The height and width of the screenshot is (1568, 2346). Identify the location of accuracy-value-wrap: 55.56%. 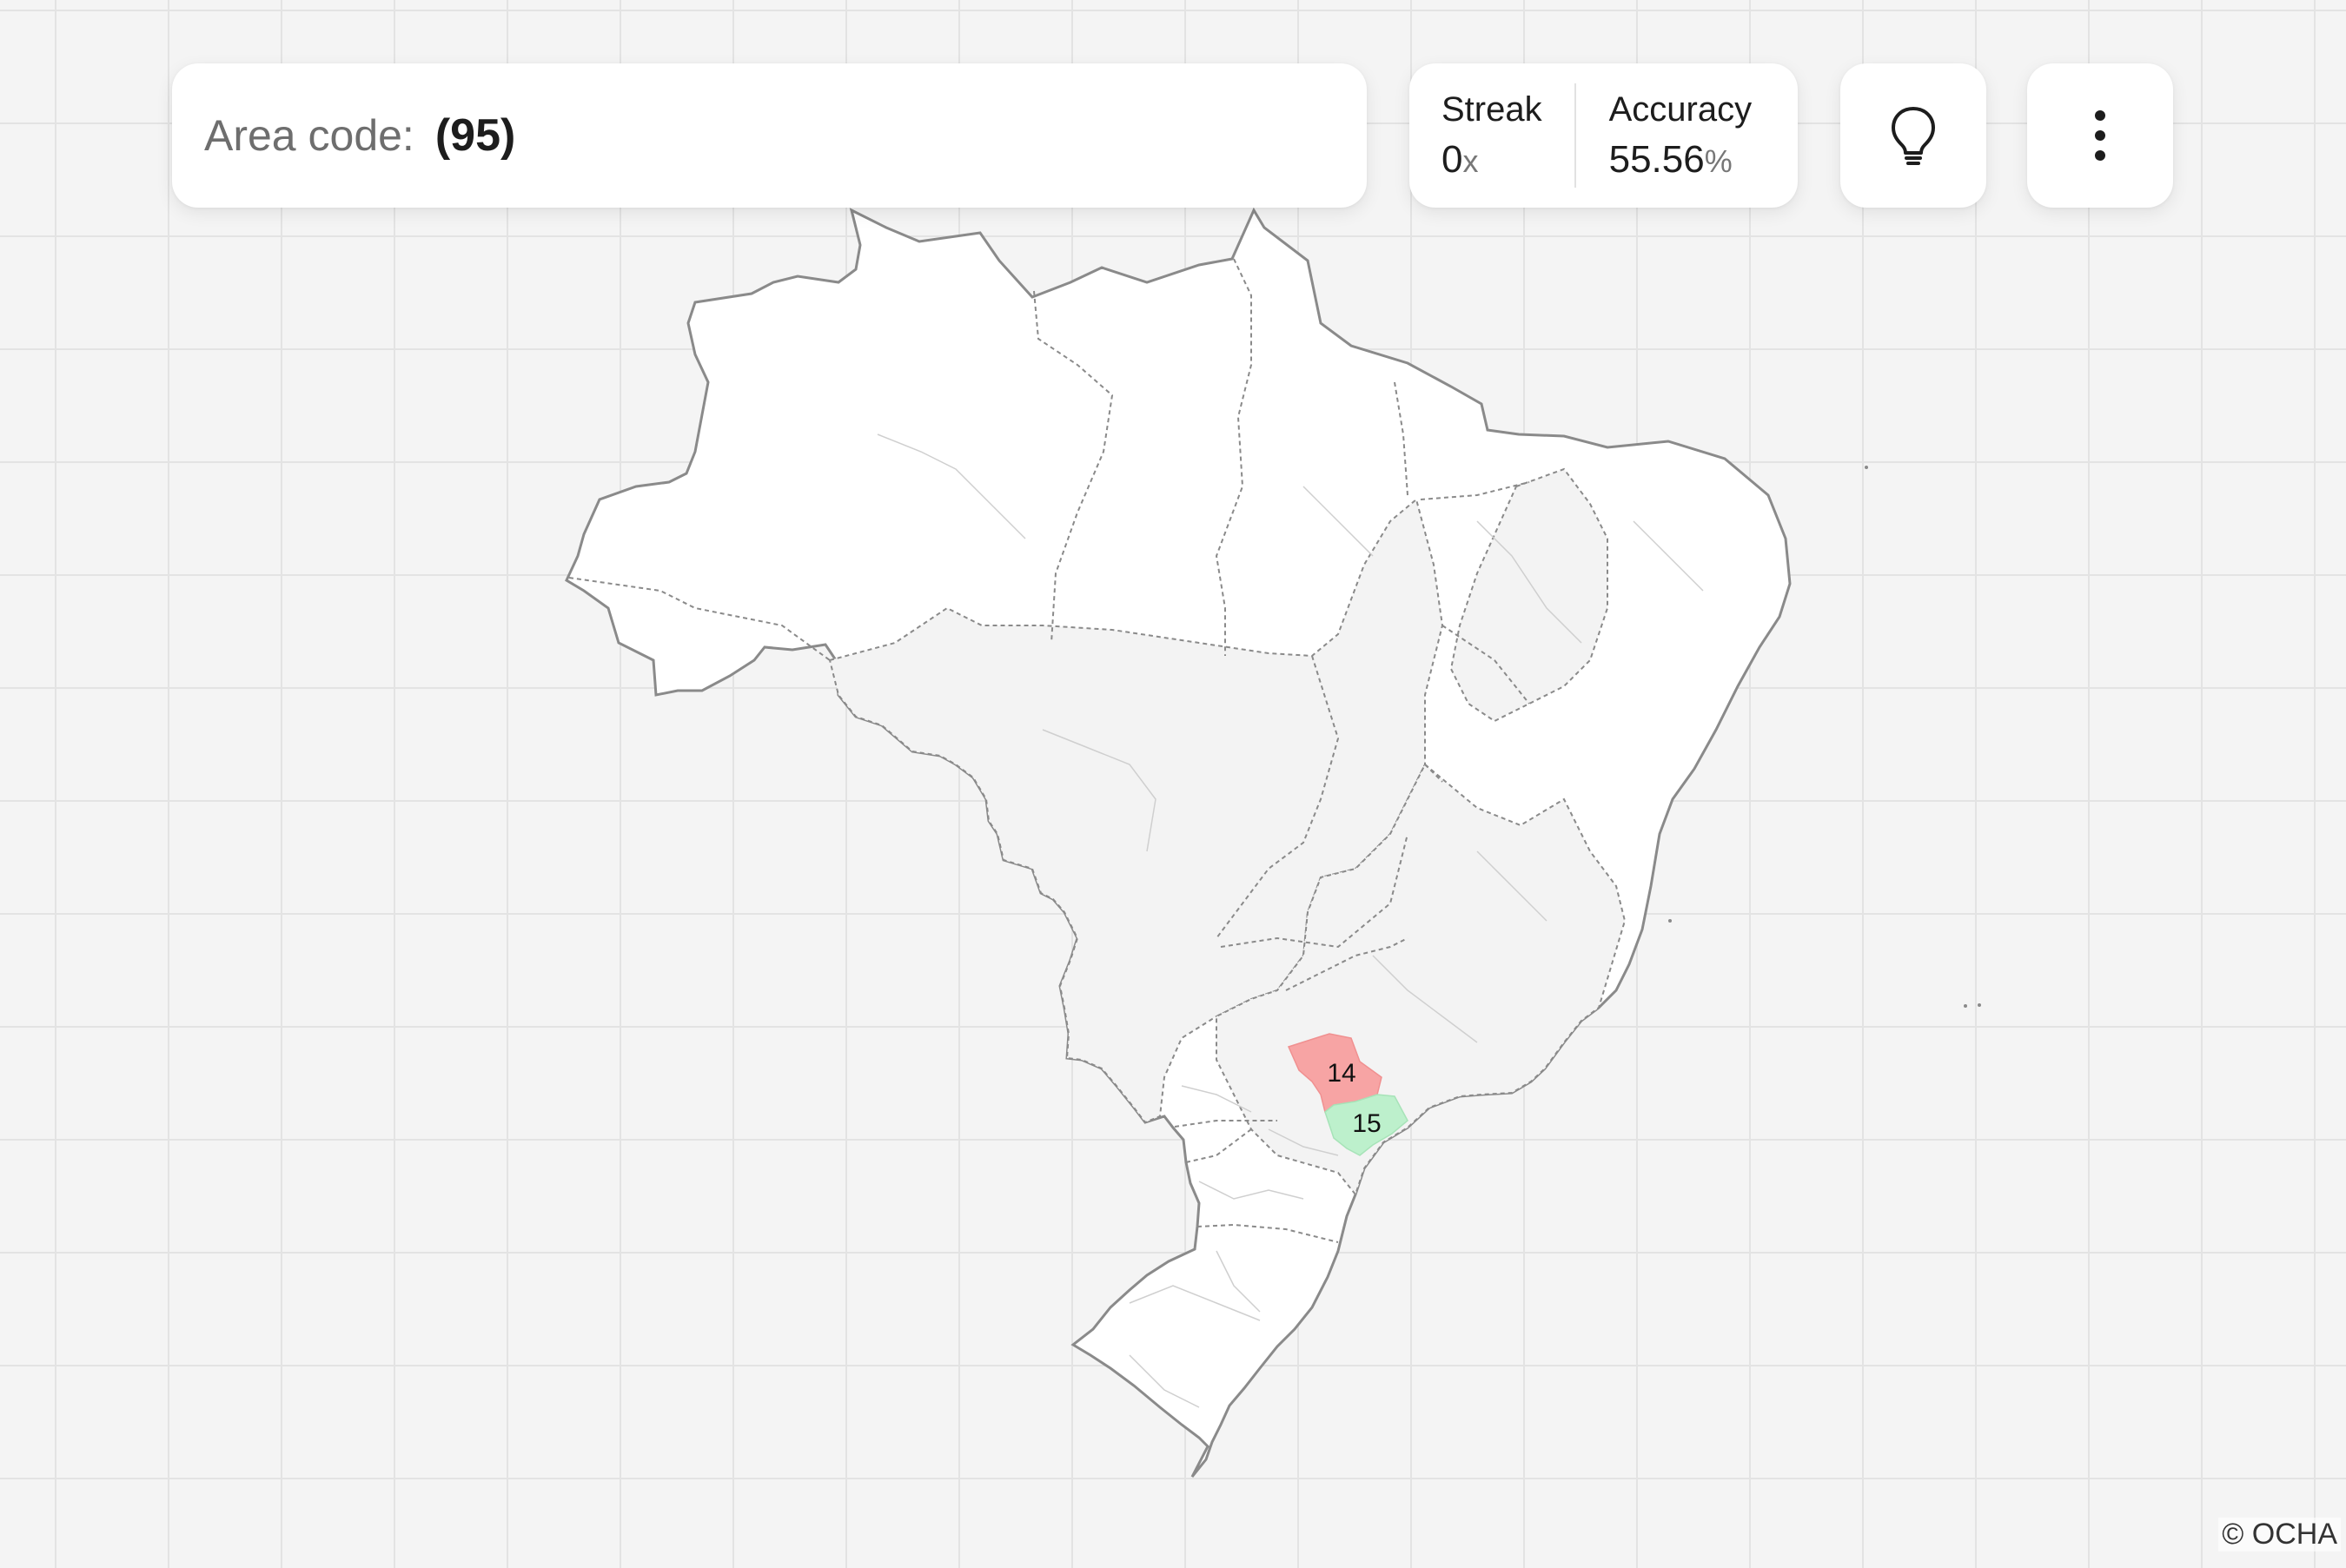
(1681, 159).